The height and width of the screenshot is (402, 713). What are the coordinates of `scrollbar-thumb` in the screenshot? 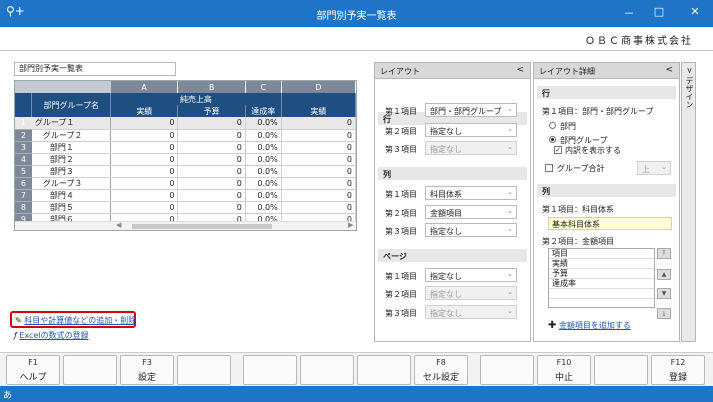 It's located at (202, 226).